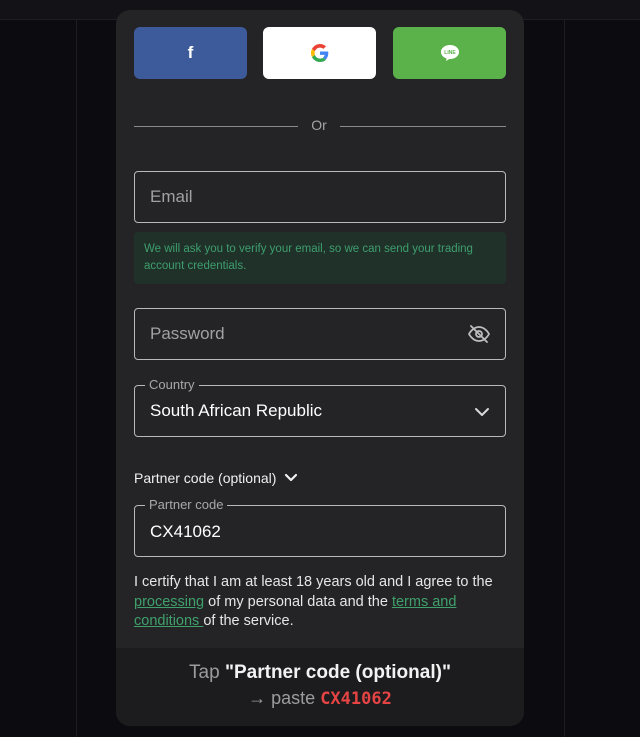  I want to click on facebook-icon: f, so click(190, 52).